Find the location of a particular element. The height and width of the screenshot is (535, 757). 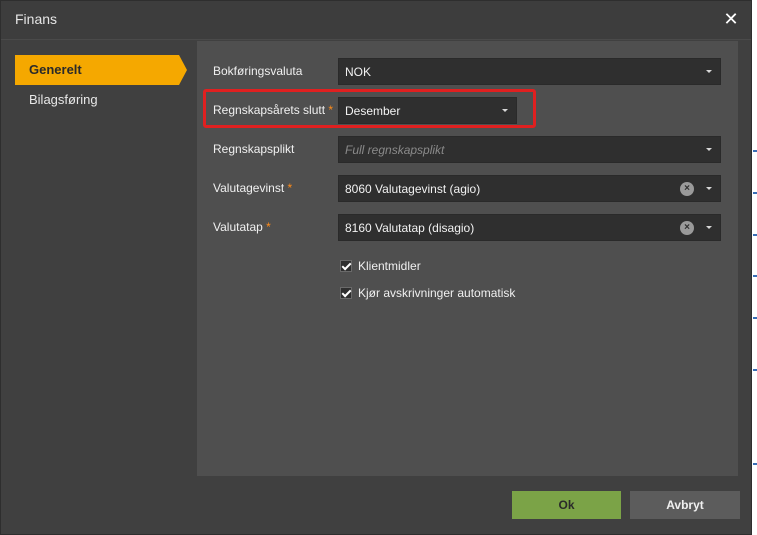

settings-nav: Generelt Bilagsføring is located at coordinates (101, 85).